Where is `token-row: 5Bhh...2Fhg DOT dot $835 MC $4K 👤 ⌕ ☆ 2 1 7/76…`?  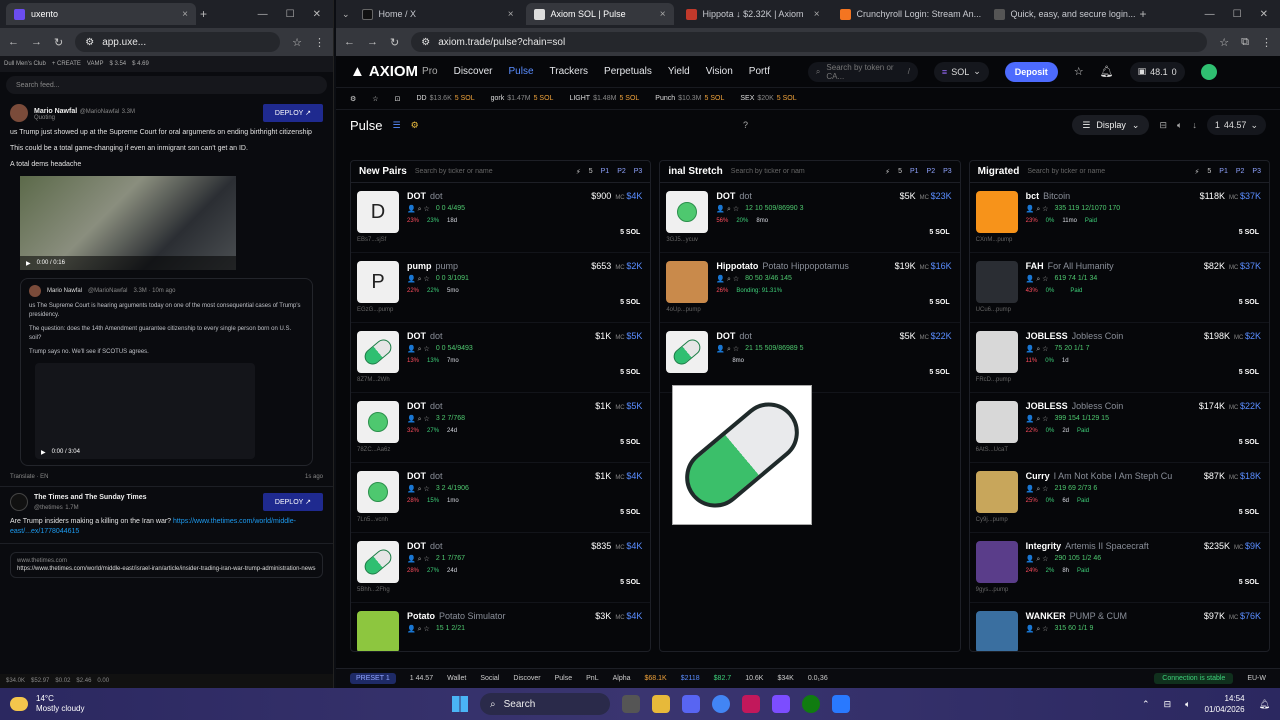 token-row: 5Bhh...2Fhg DOT dot $835 MC $4K 👤 ⌕ ☆ 2 1 7/76… is located at coordinates (501, 568).